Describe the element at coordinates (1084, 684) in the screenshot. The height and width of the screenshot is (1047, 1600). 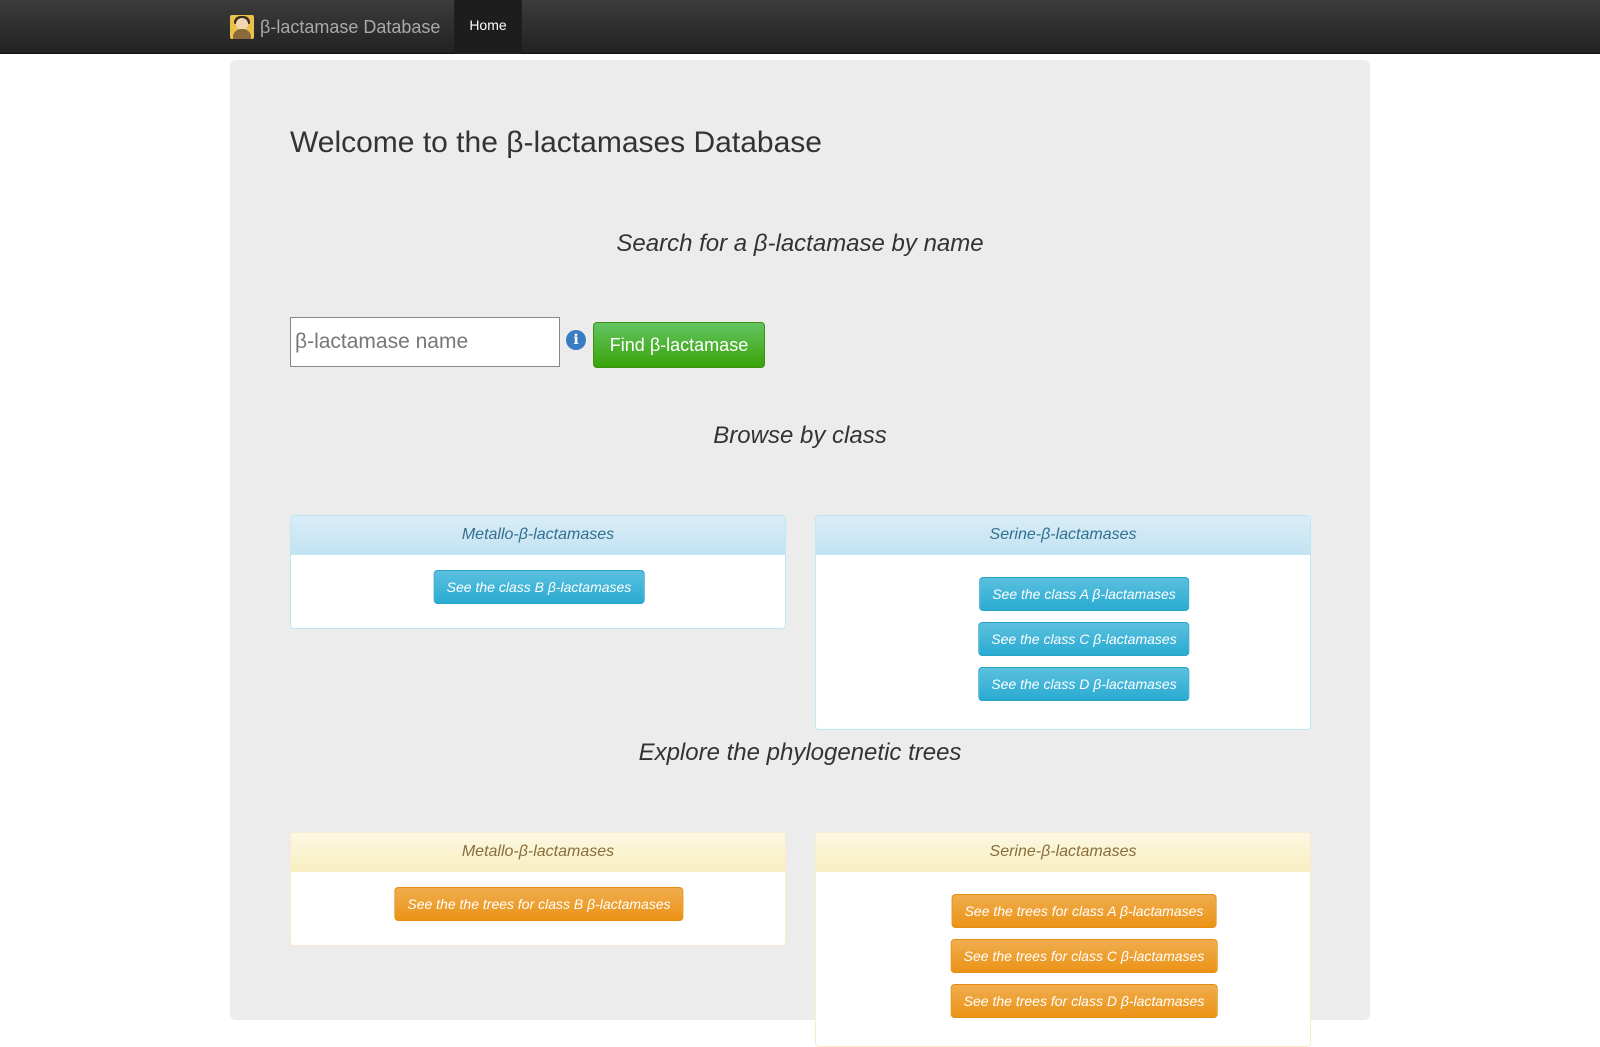
I see `class-d-button: See the class D β-lactamases` at that location.